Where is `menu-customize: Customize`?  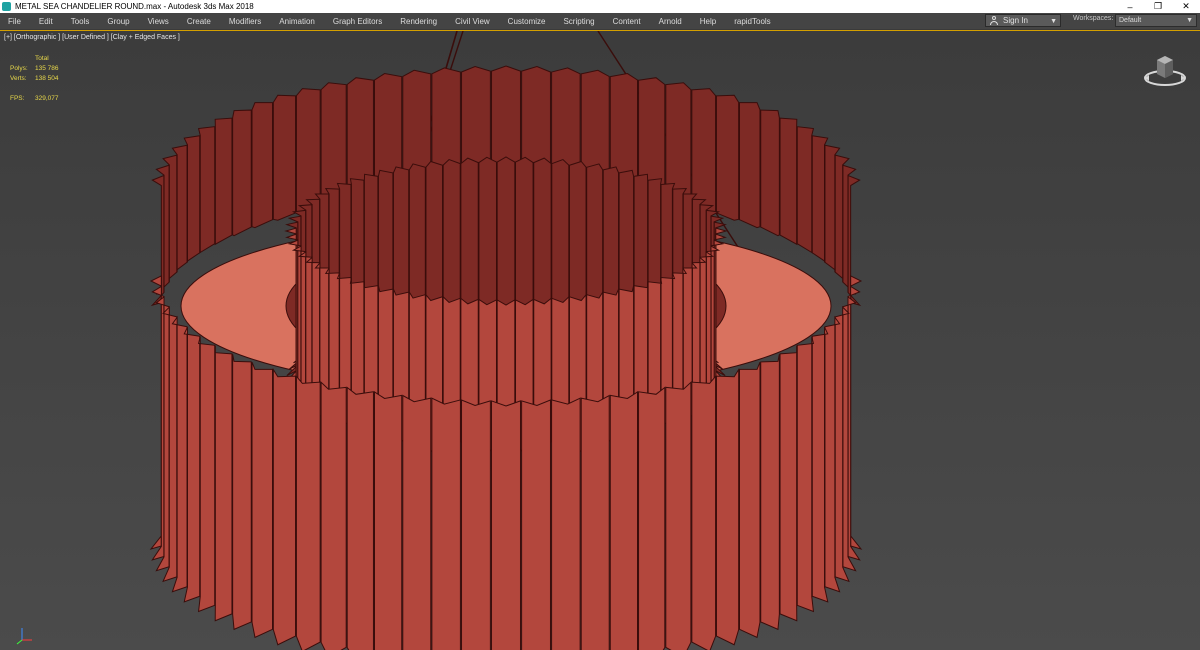 menu-customize: Customize is located at coordinates (527, 21).